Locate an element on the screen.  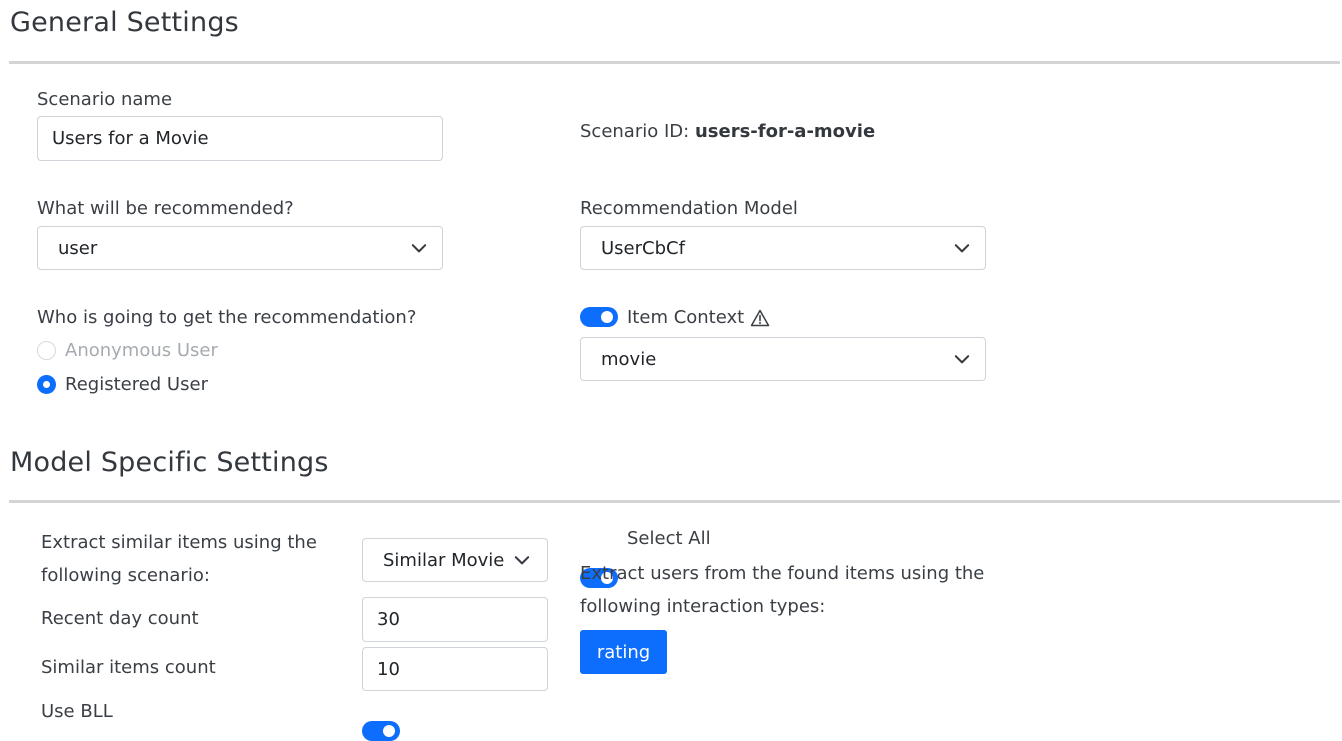
interaction-type-chip: rating is located at coordinates (623, 652).